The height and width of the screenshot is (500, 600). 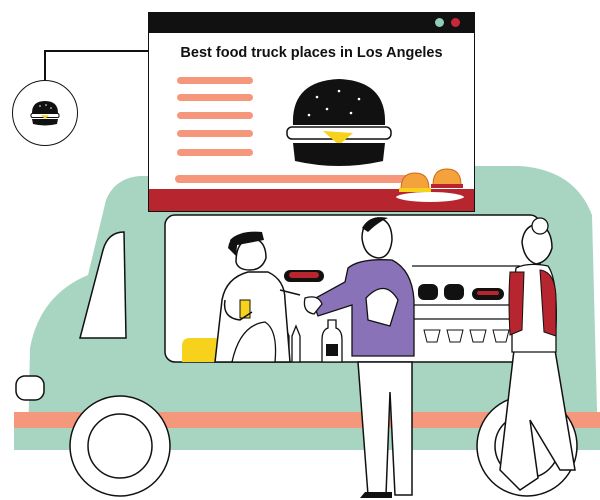 I want to click on window-dot-icon, so click(x=439, y=22).